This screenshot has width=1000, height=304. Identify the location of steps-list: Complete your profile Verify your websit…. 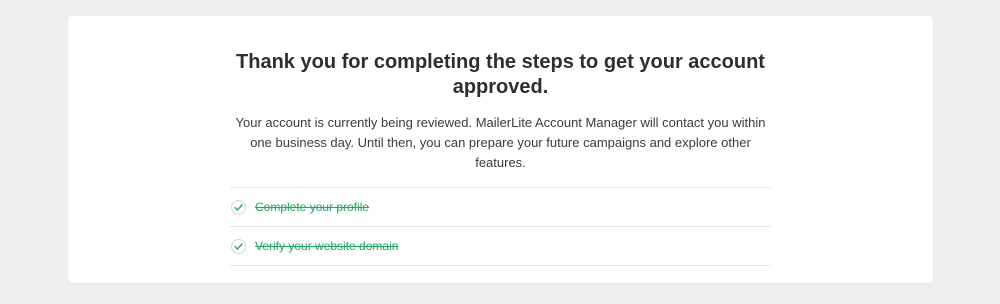
(500, 226).